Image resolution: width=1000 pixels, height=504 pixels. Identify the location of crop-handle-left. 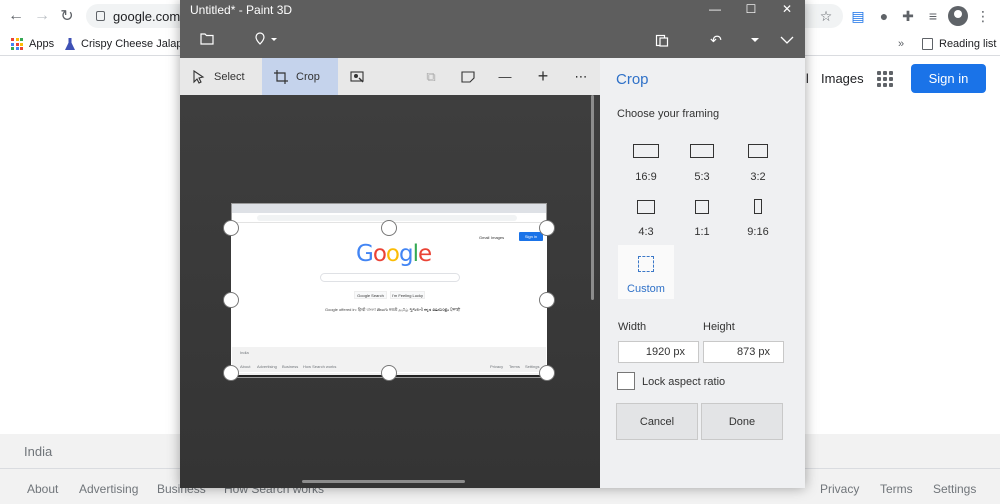
(231, 300).